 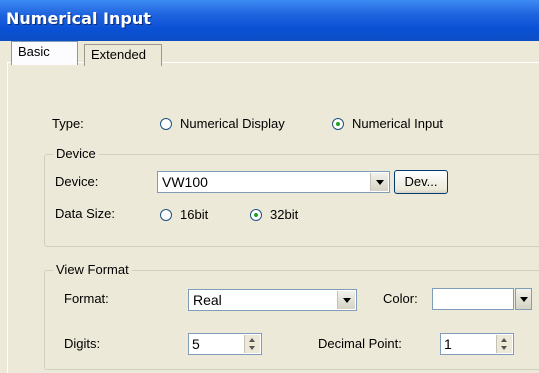 I want to click on radio-16bit, so click(x=166, y=215).